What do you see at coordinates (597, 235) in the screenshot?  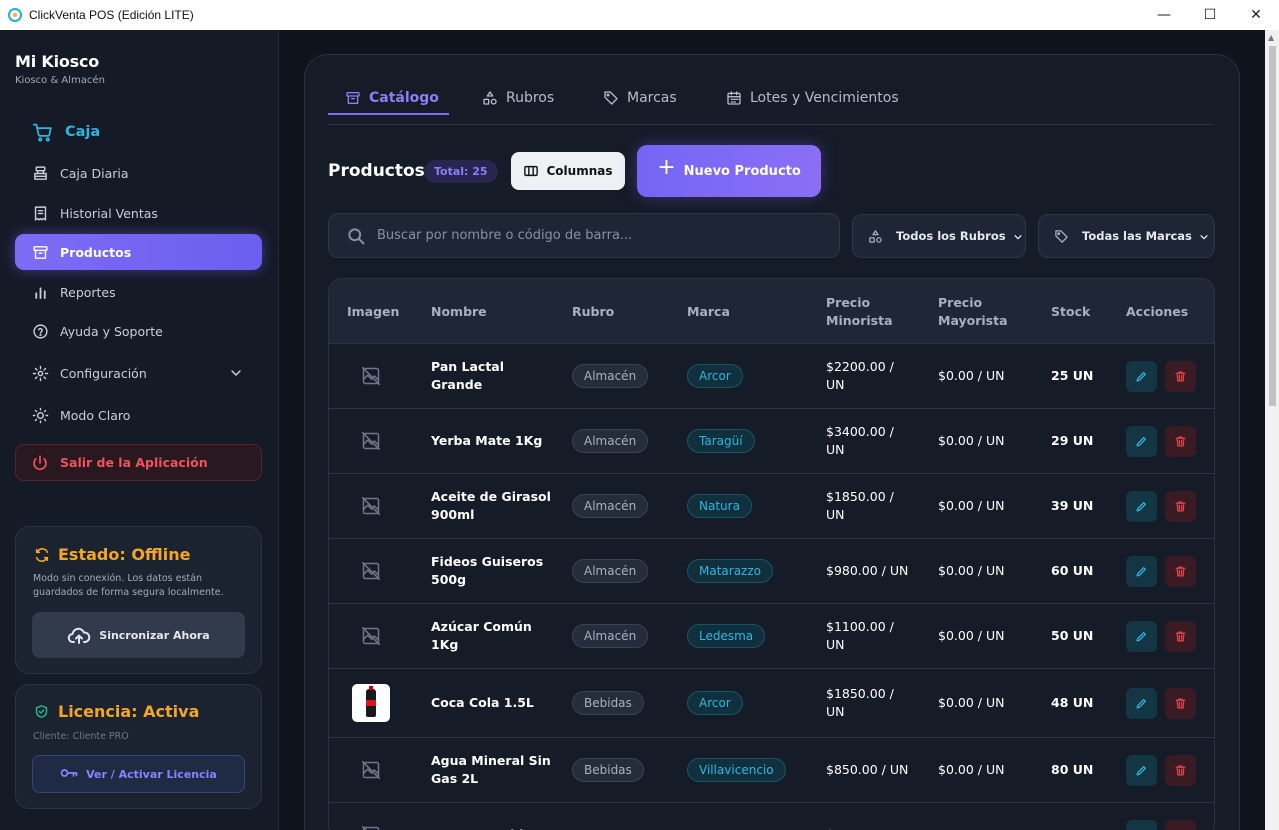 I see `search-input` at bounding box center [597, 235].